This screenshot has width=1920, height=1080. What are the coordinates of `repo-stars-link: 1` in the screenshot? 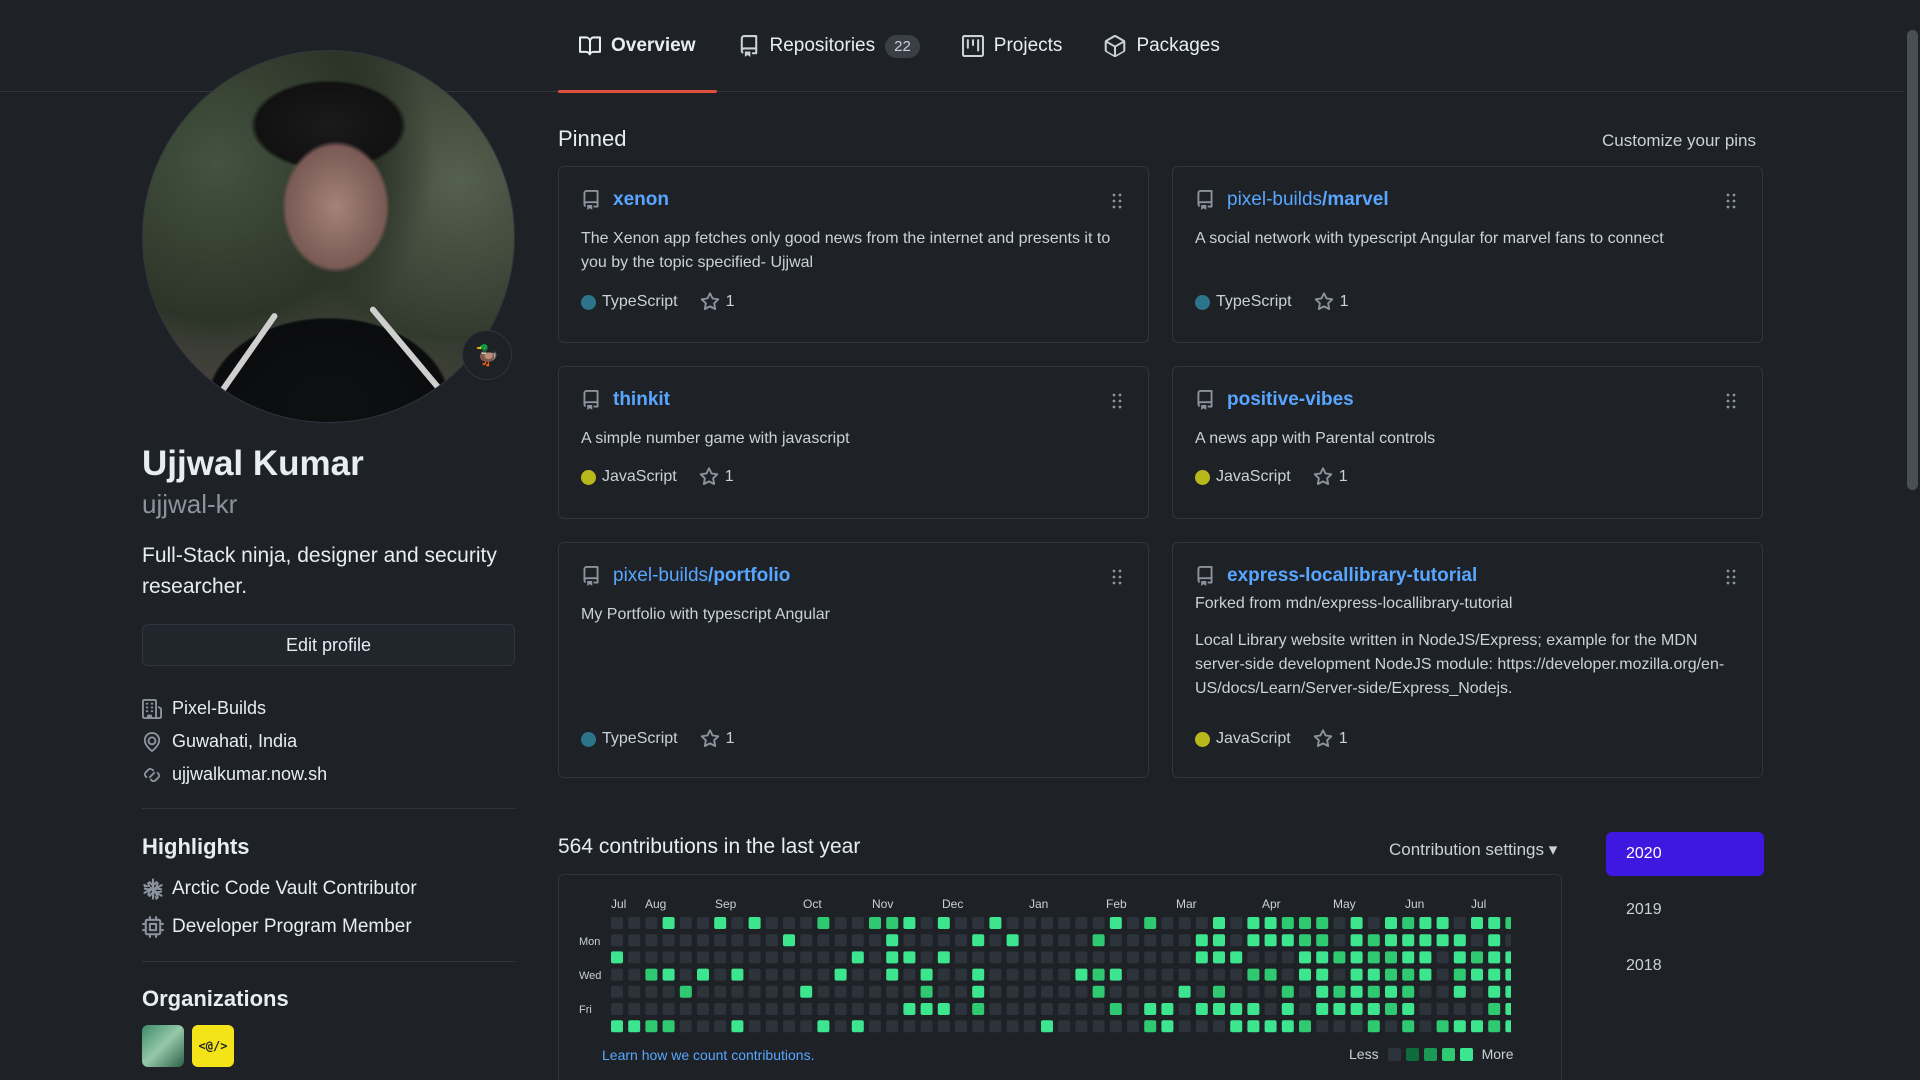 It's located at (717, 739).